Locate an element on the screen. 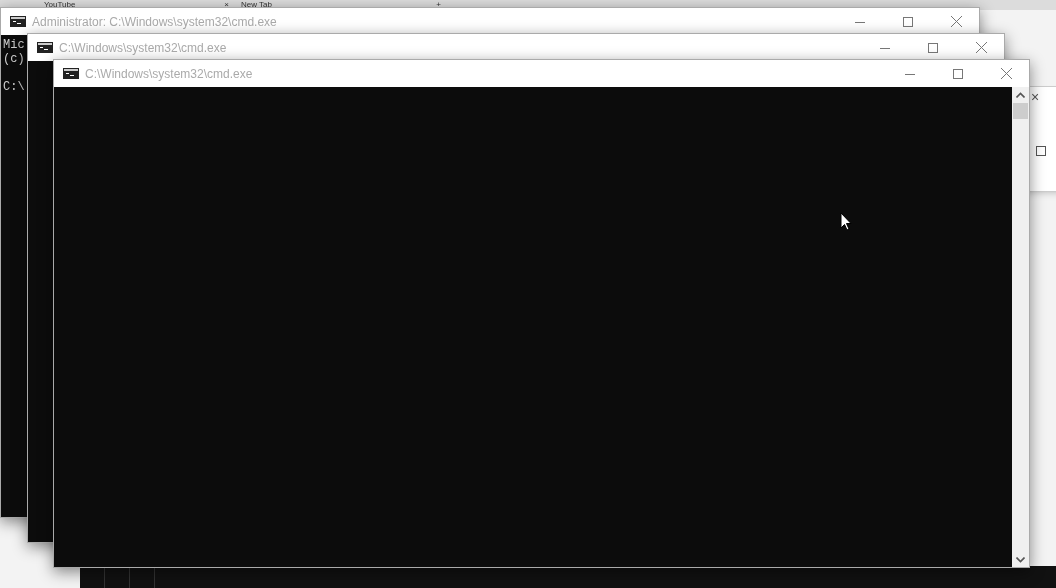 Image resolution: width=1056 pixels, height=588 pixels. mouse-cursor-icon is located at coordinates (846, 221).